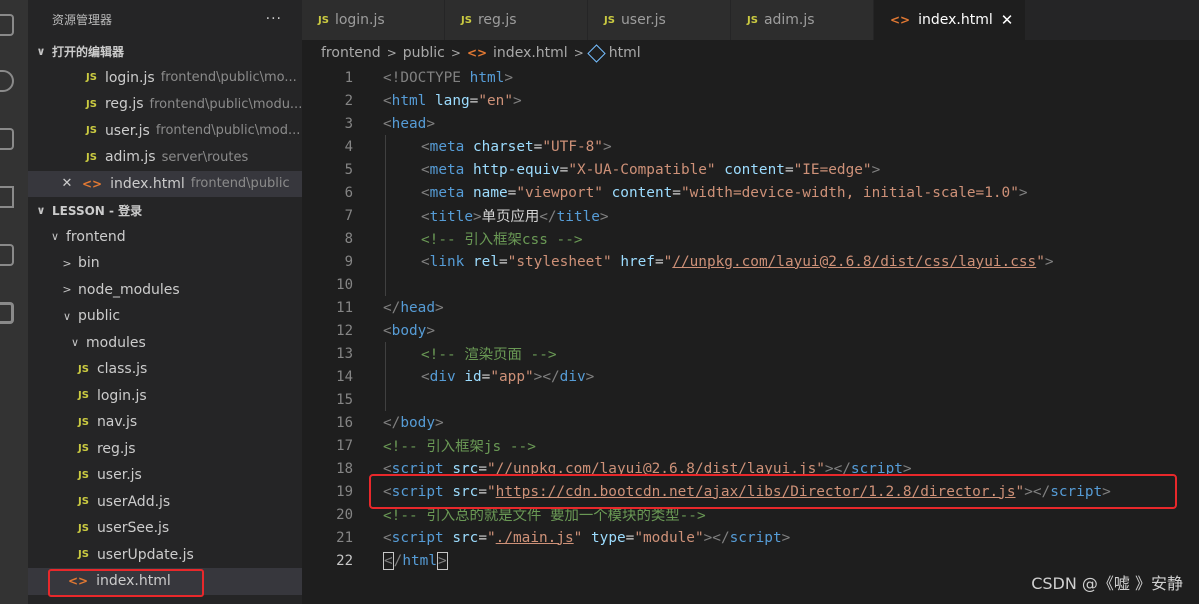  I want to click on file-item: JS userSee.js, so click(165, 528).